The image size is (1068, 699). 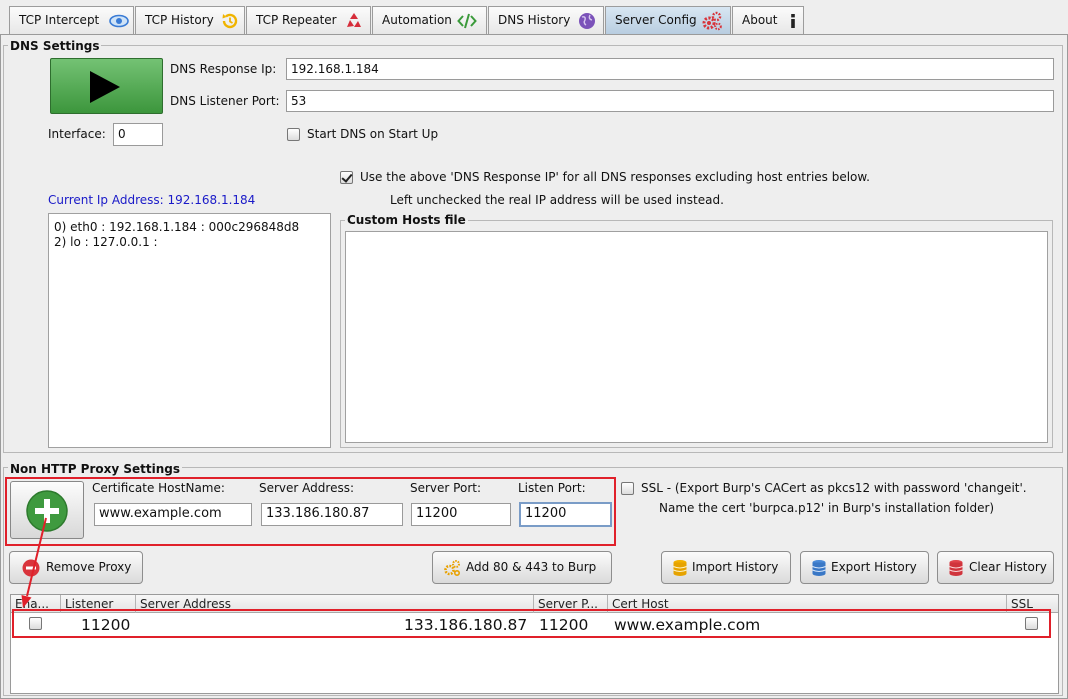 I want to click on annotation-arrow, so click(x=34, y=562).